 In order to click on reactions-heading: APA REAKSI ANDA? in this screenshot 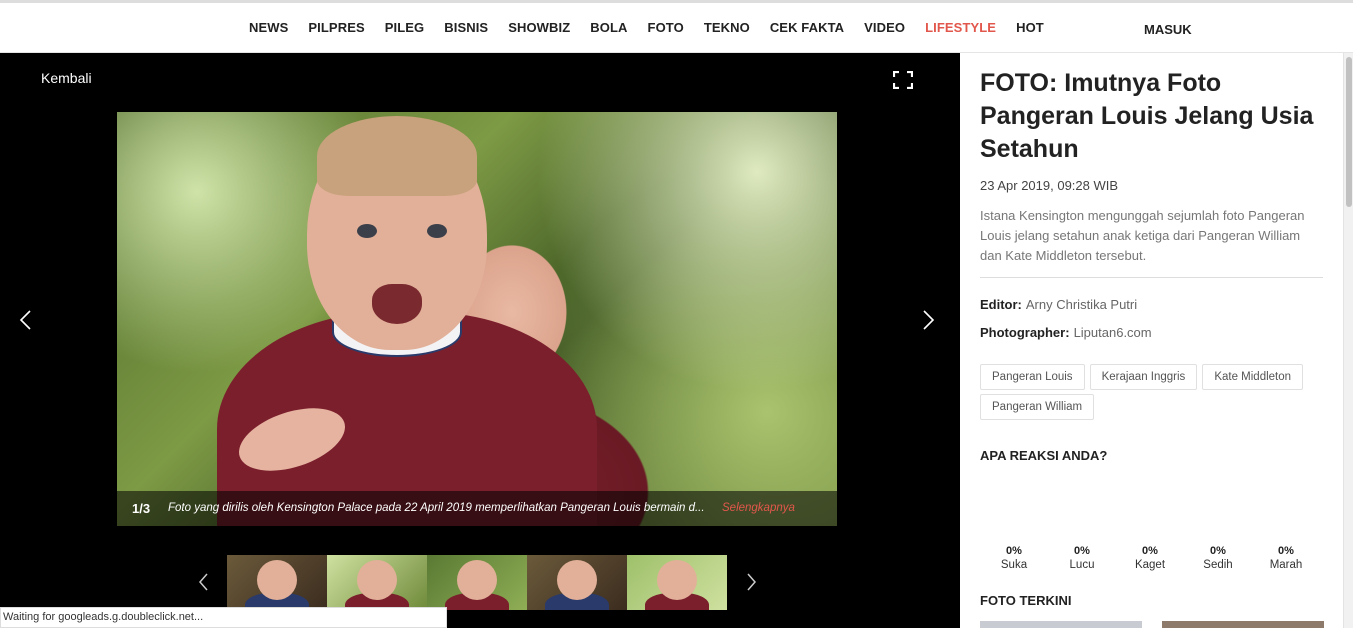, I will do `click(1044, 455)`.